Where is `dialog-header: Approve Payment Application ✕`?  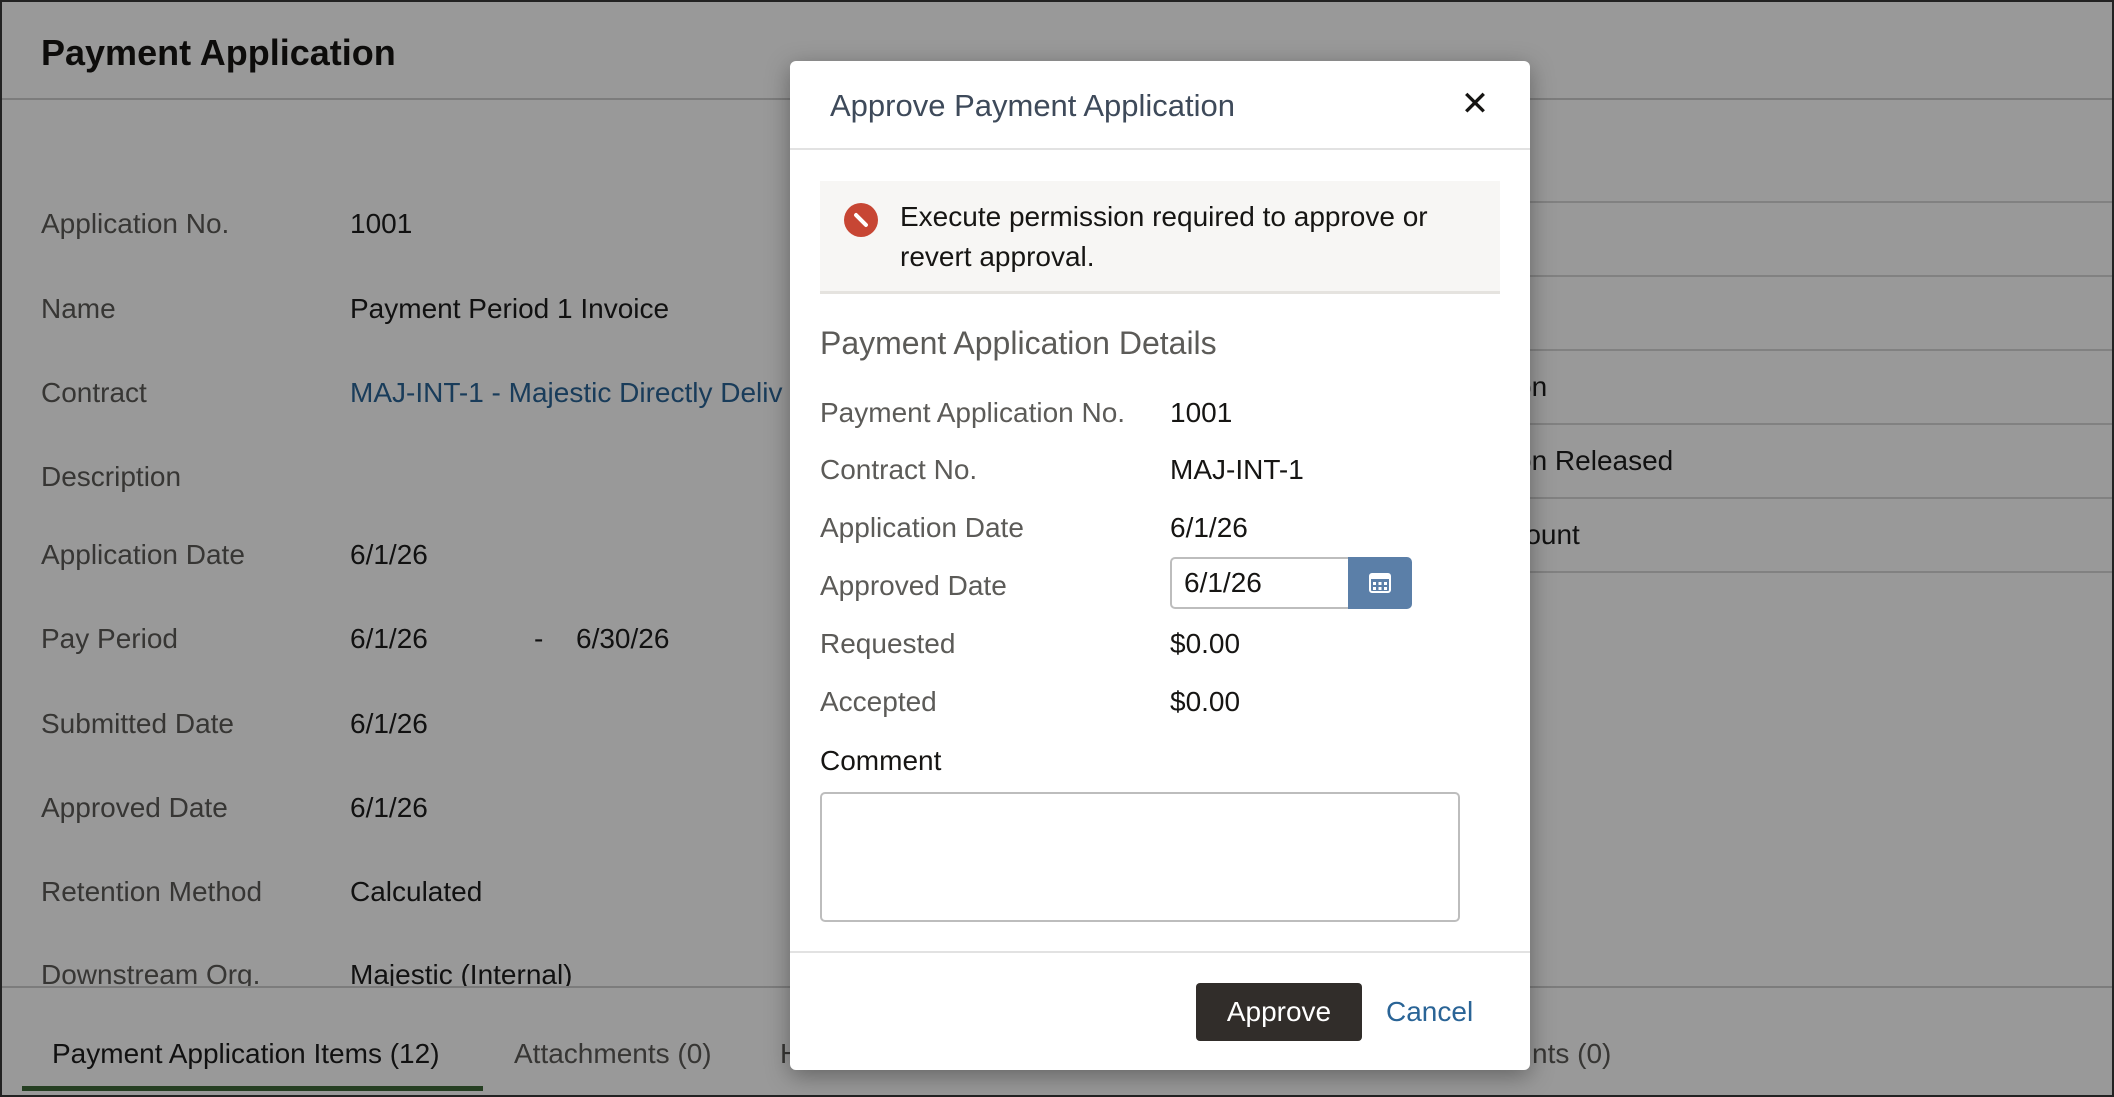 dialog-header: Approve Payment Application ✕ is located at coordinates (1160, 105).